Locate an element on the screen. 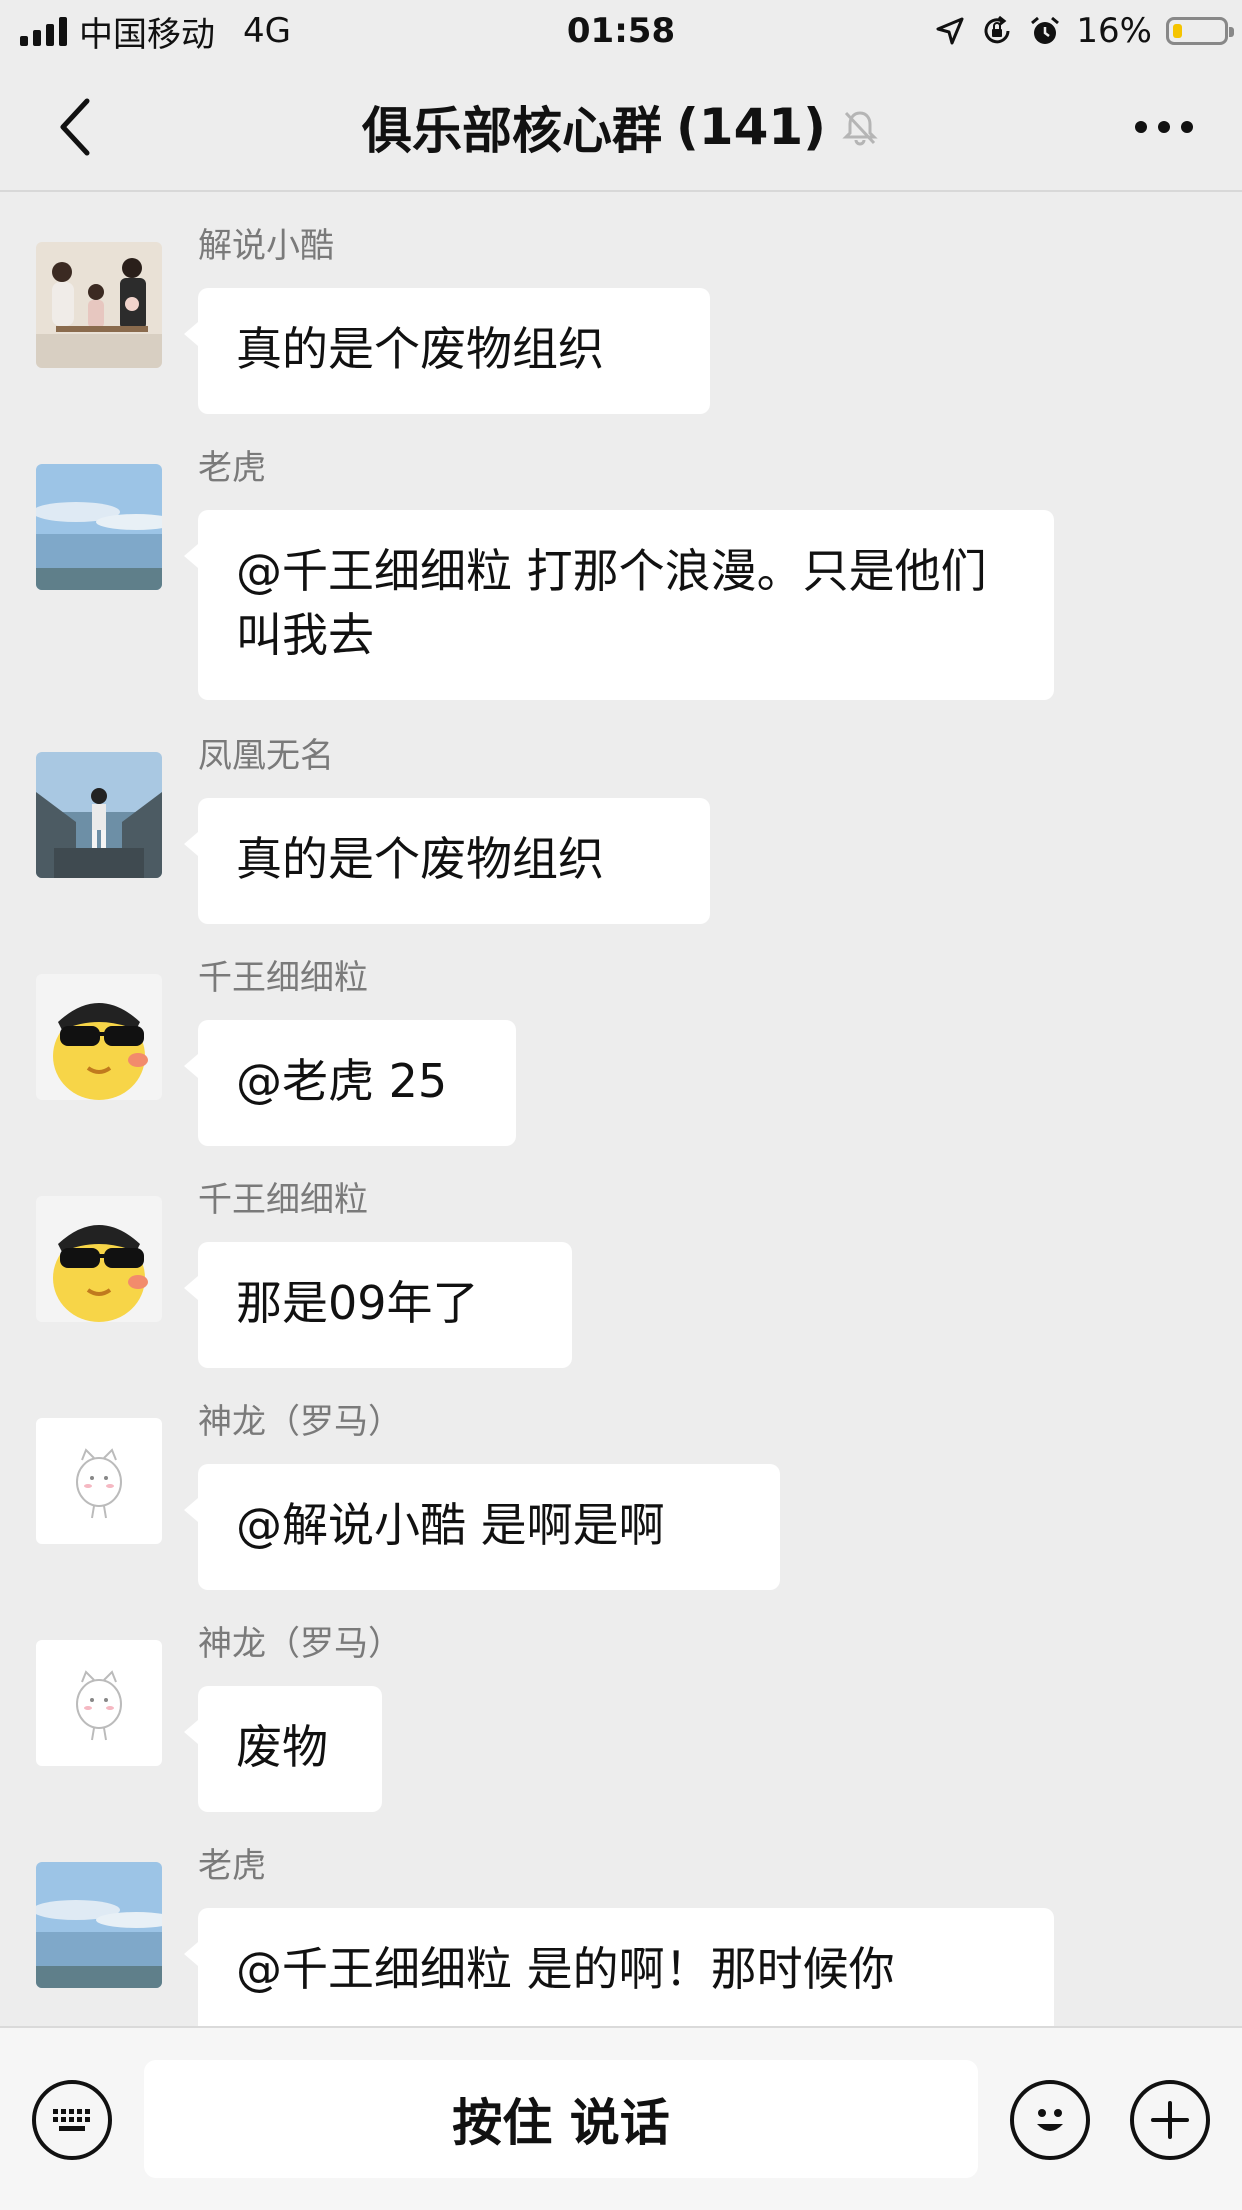 The width and height of the screenshot is (1242, 2210). battery-icon is located at coordinates (1200, 31).